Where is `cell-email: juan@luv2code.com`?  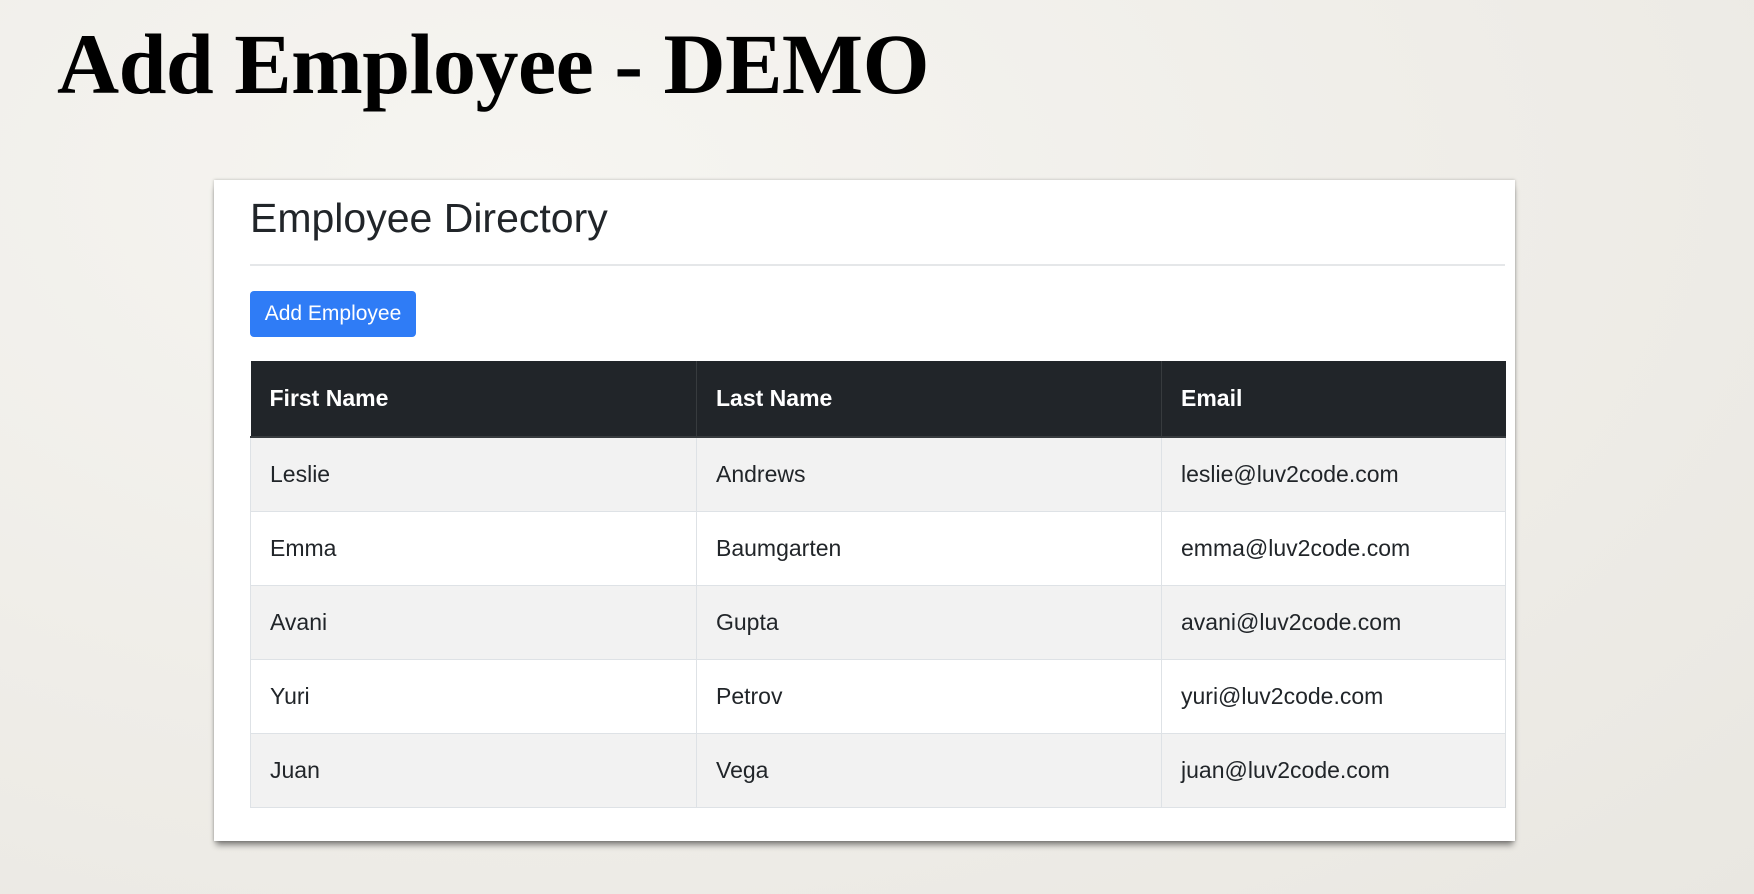
cell-email: juan@luv2code.com is located at coordinates (1333, 770).